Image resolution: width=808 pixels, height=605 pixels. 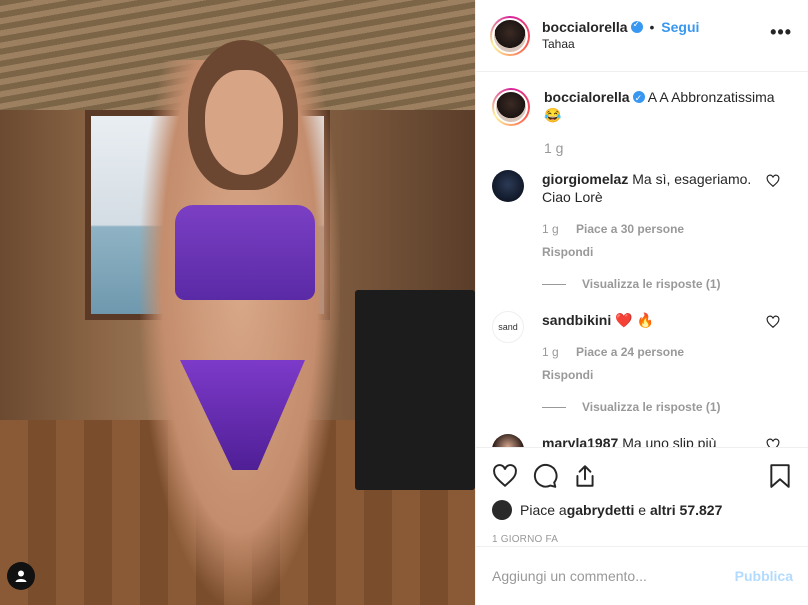 What do you see at coordinates (543, 510) in the screenshot?
I see `likes-prefix: Piace a` at bounding box center [543, 510].